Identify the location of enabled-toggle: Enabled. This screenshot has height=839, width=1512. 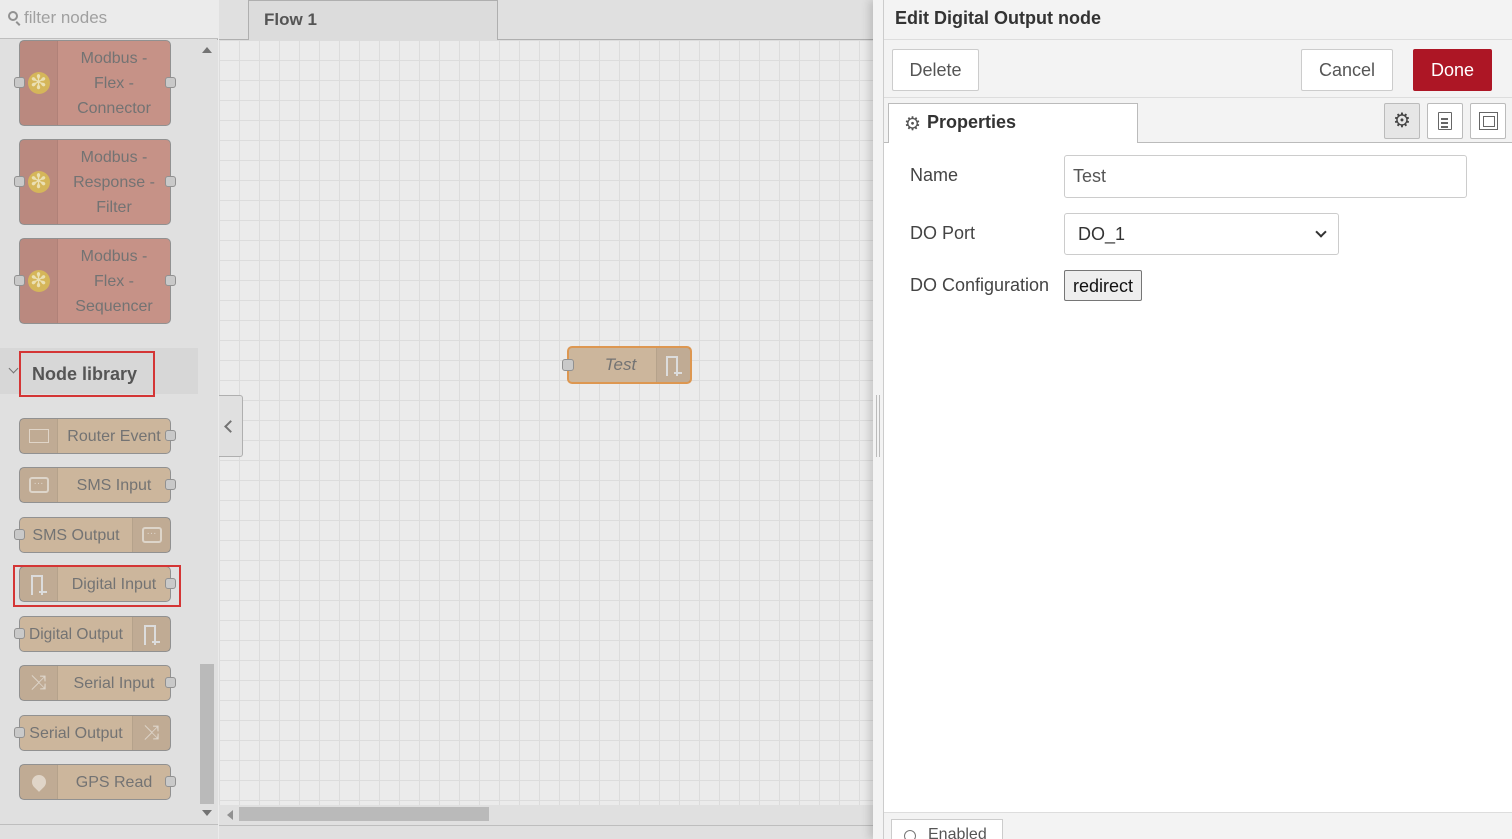
(947, 829).